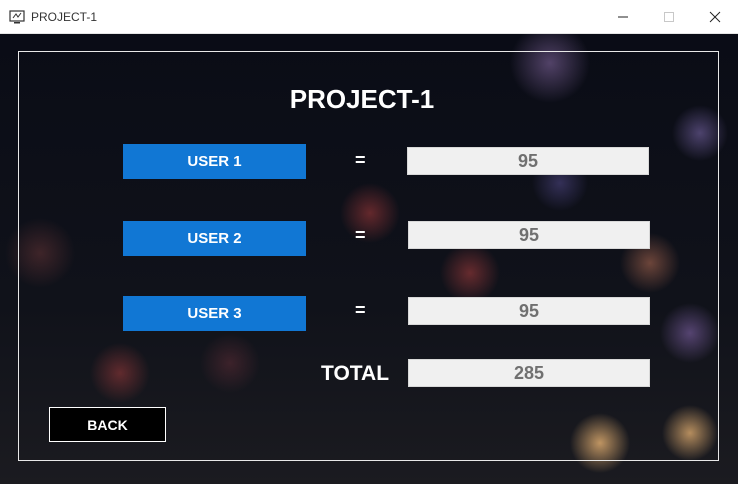 This screenshot has height=484, width=738. Describe the element at coordinates (107, 424) in the screenshot. I see `back-button: BACK` at that location.